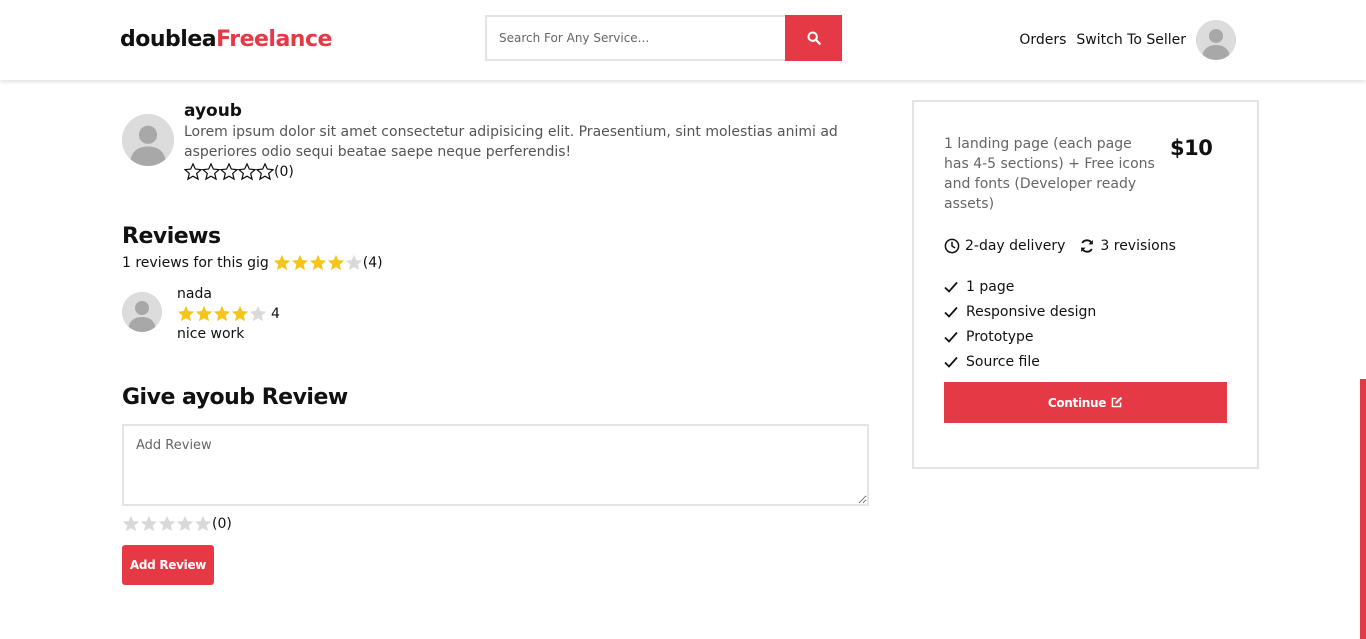  I want to click on rating-selector: (0), so click(177, 524).